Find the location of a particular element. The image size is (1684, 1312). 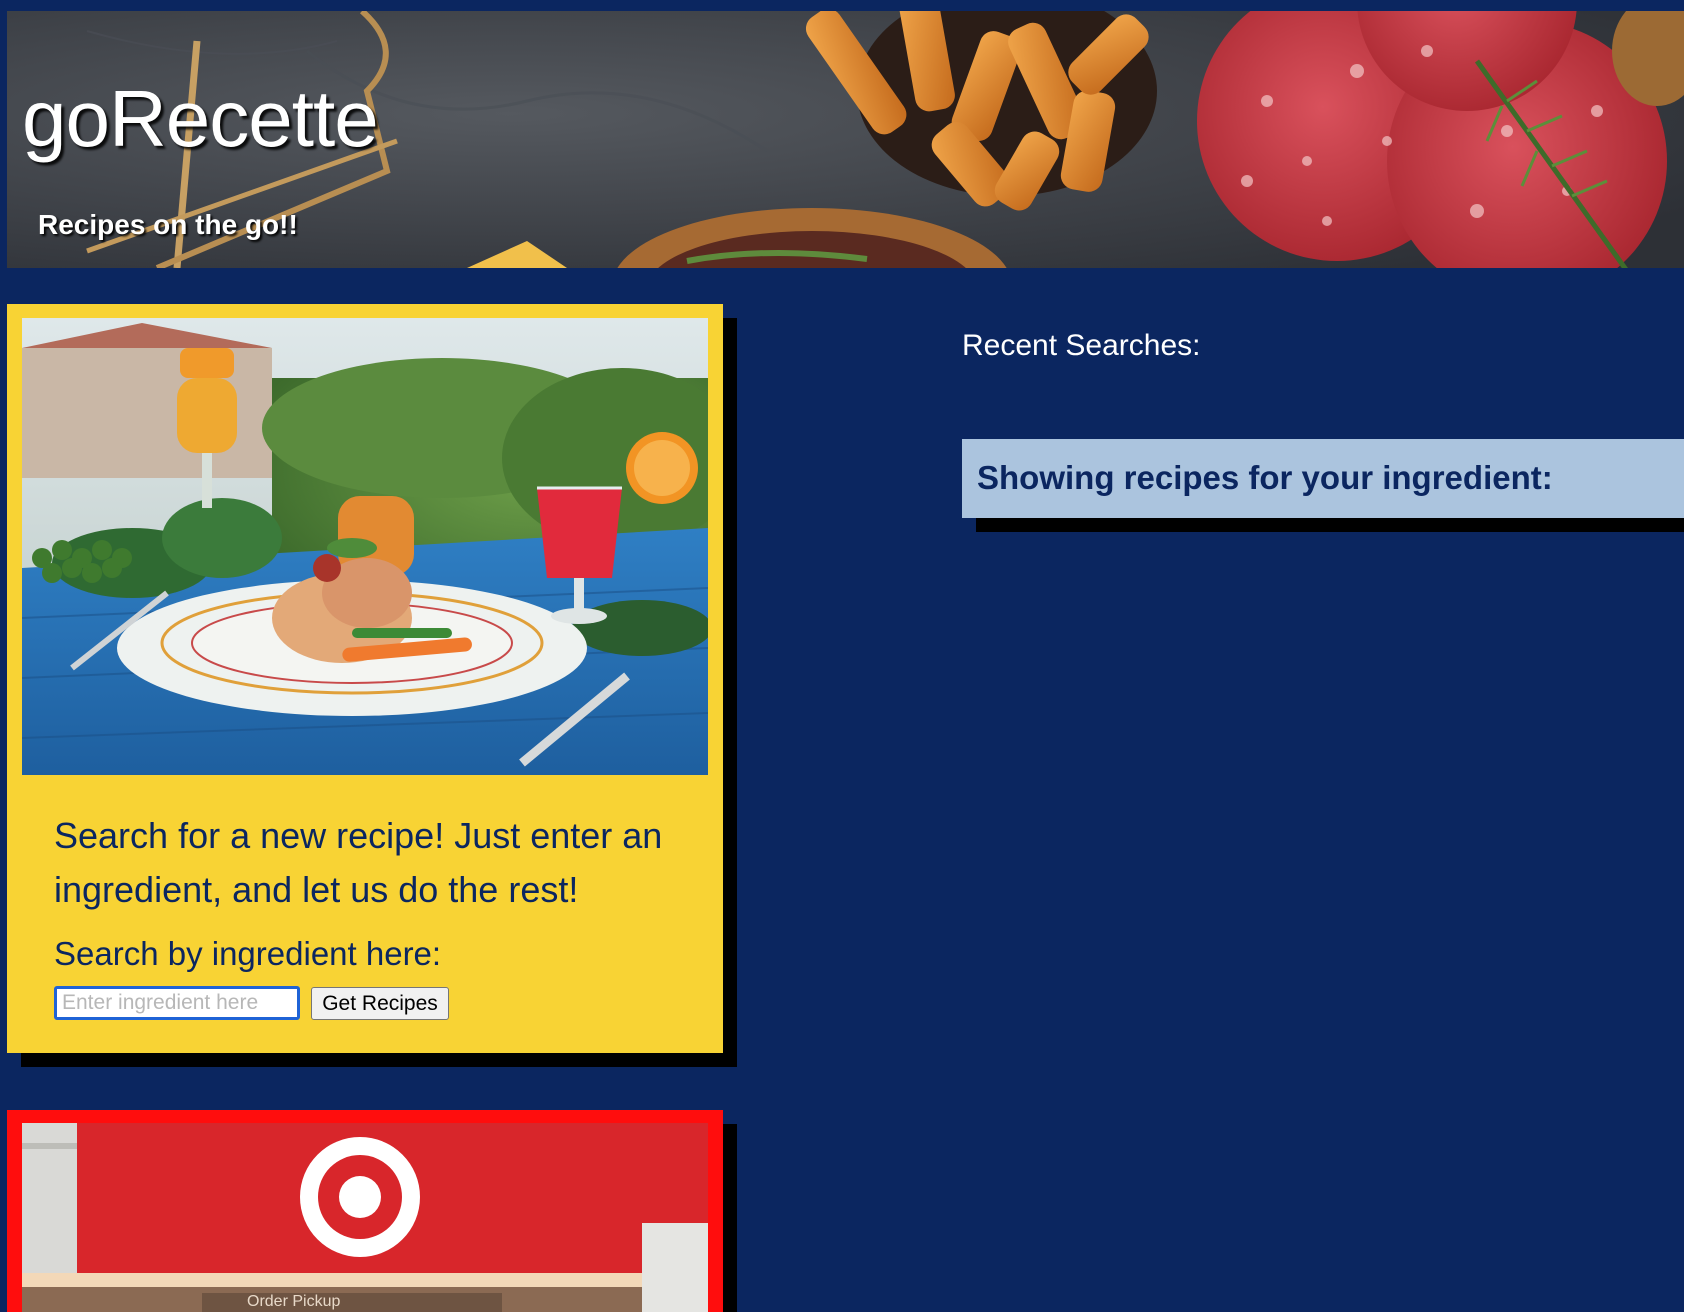

get-recipes-button: Get Recipes is located at coordinates (380, 1003).